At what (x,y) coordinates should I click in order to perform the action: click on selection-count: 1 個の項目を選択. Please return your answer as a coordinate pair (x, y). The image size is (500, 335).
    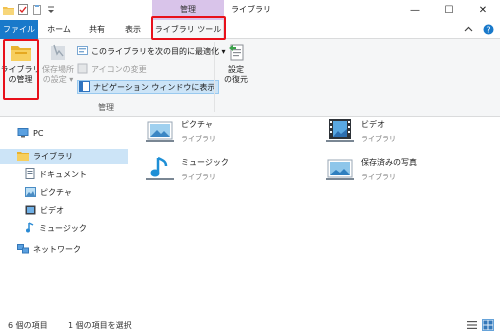
    Looking at the image, I should click on (100, 325).